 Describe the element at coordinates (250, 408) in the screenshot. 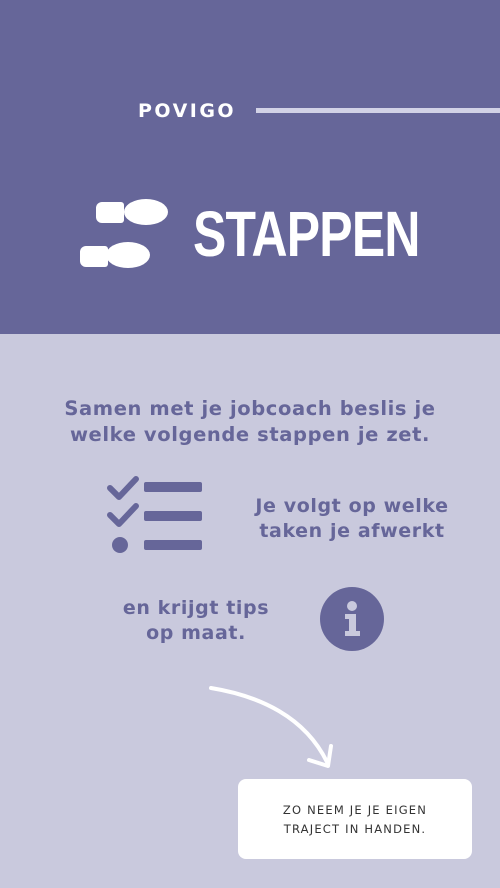

I see `intro-line-1: Samen met je jobcoach beslis je` at that location.